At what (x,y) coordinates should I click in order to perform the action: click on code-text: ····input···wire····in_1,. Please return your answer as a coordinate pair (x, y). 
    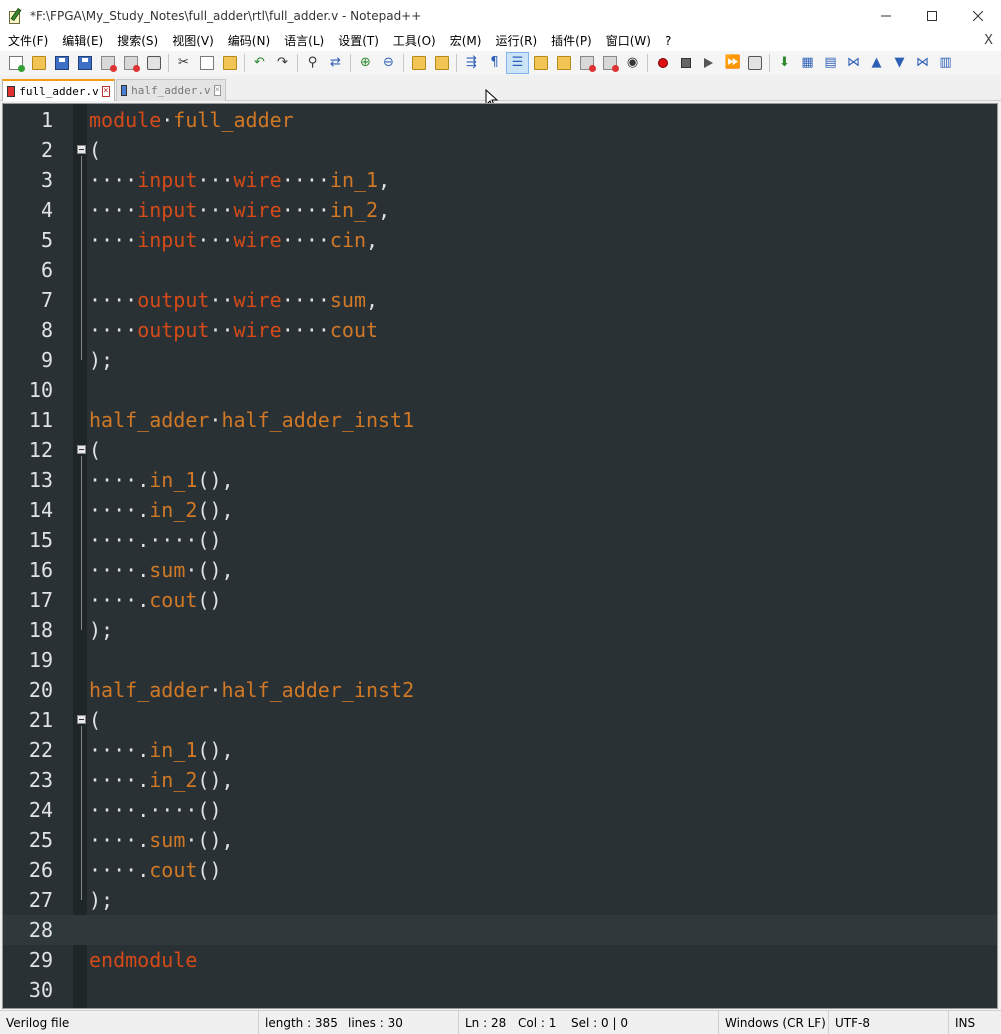
    Looking at the image, I should click on (239, 180).